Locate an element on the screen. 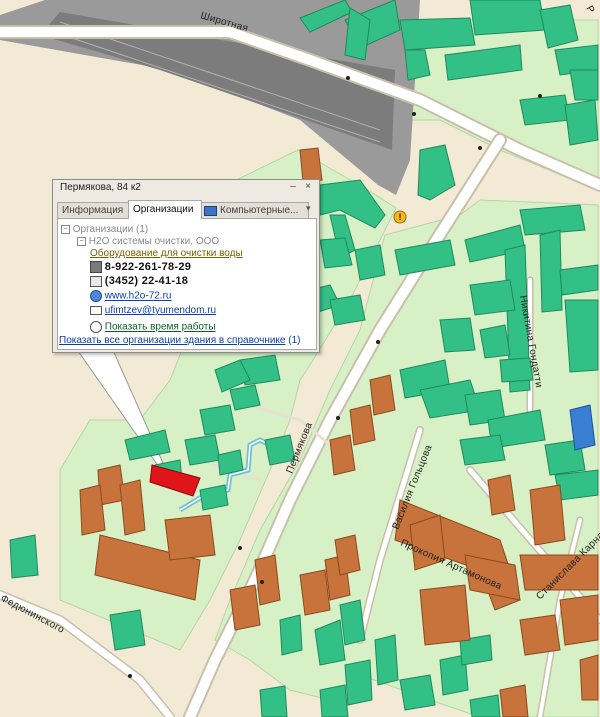 This screenshot has height=717, width=600. company-name: H2O системы очистки, ООО is located at coordinates (154, 241).